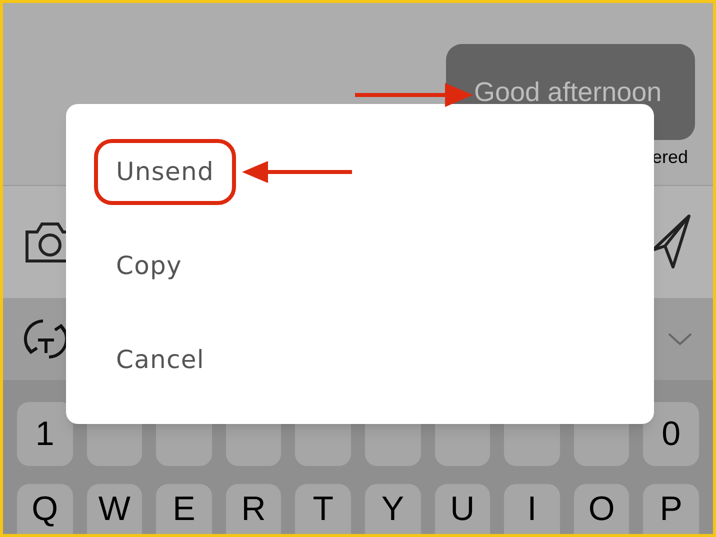 The width and height of the screenshot is (716, 537). What do you see at coordinates (45, 509) in the screenshot?
I see `keyboard-key: Q` at bounding box center [45, 509].